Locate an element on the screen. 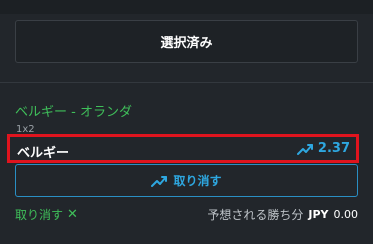 The width and height of the screenshot is (373, 244). remove-label: 取り消す is located at coordinates (39, 215).